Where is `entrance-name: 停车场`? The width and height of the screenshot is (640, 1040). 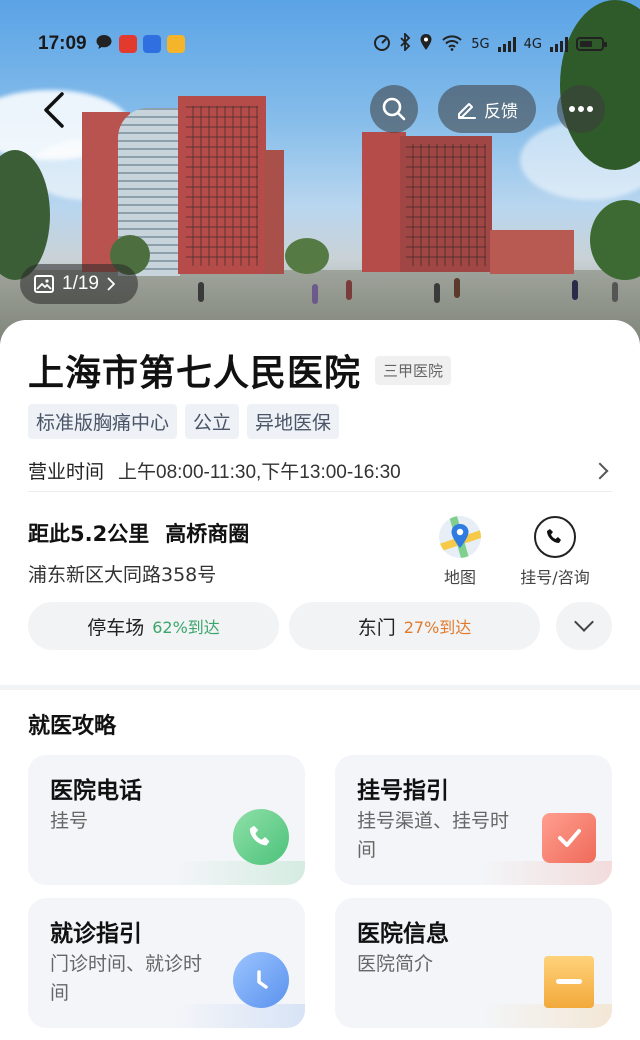
entrance-name: 停车场 is located at coordinates (116, 627).